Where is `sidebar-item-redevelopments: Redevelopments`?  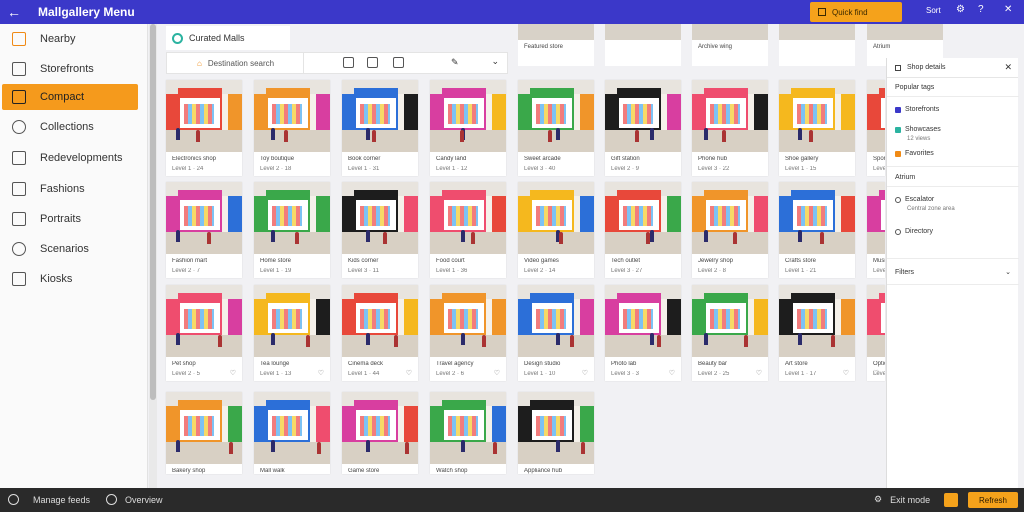
sidebar-item-redevelopments: Redevelopments is located at coordinates (70, 158).